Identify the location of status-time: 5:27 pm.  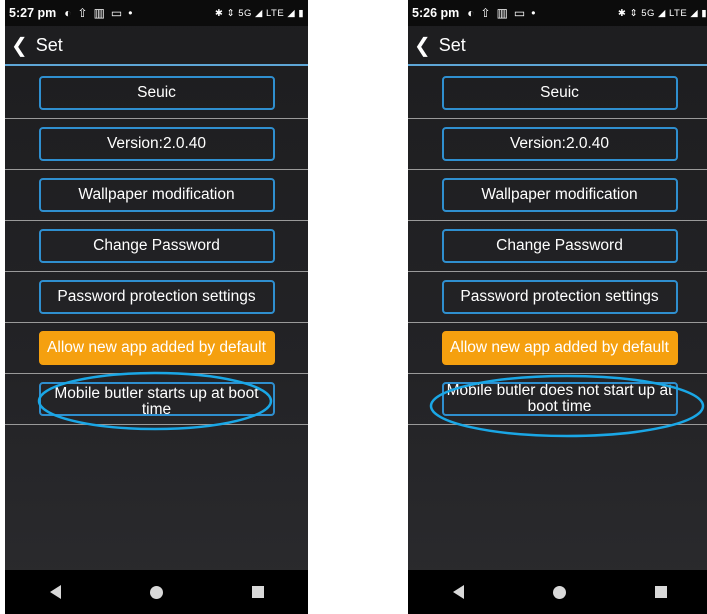
(33, 13).